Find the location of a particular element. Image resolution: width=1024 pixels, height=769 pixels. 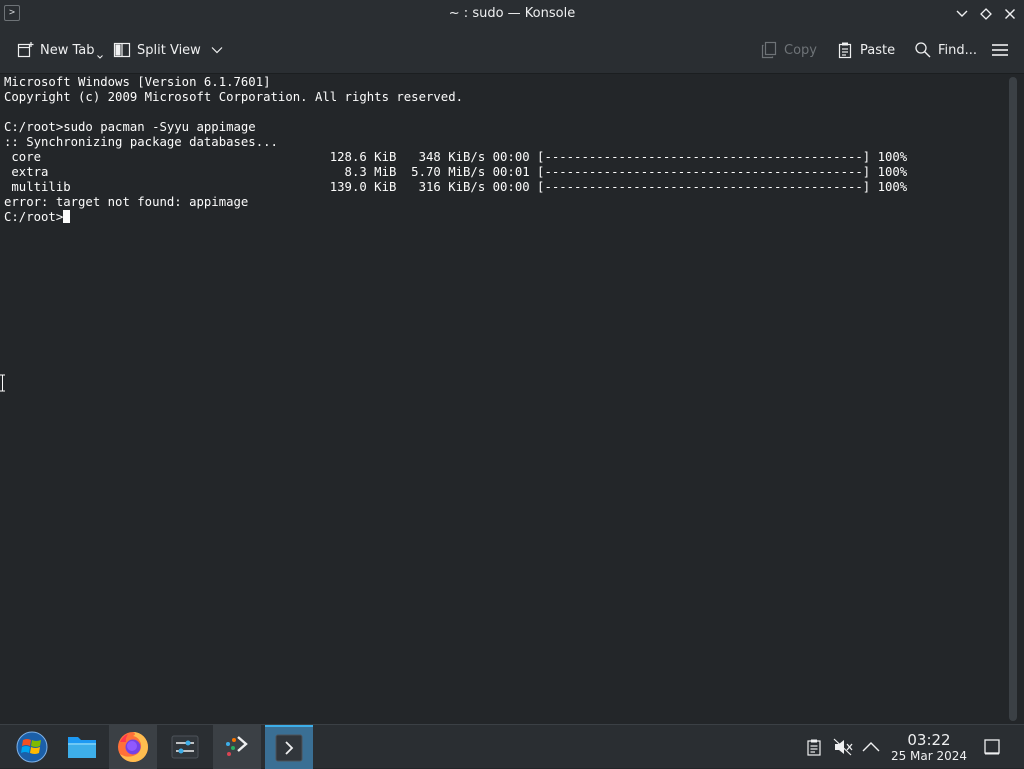

copy-button: Copy is located at coordinates (788, 50).